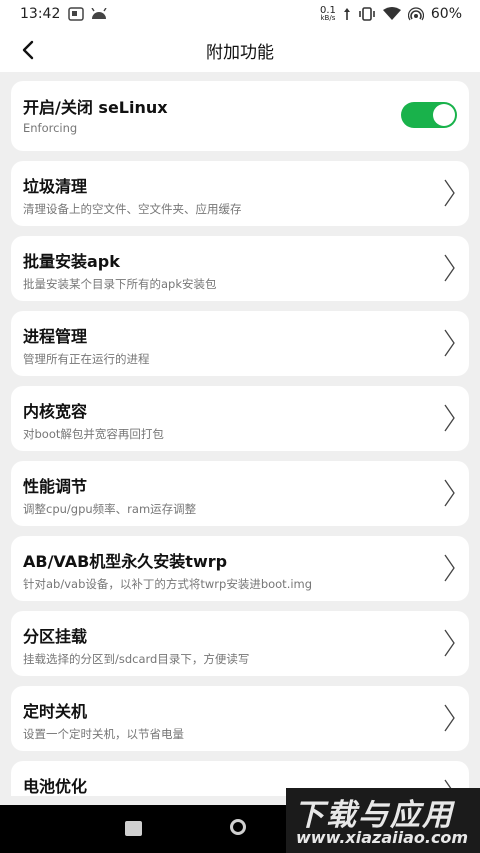  What do you see at coordinates (415, 14) in the screenshot?
I see `hotspot-icon` at bounding box center [415, 14].